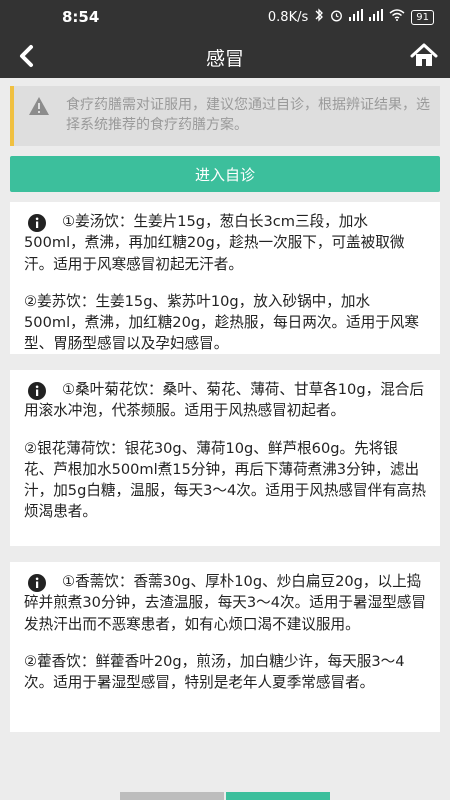  Describe the element at coordinates (424, 56) in the screenshot. I see `home-icon` at that location.